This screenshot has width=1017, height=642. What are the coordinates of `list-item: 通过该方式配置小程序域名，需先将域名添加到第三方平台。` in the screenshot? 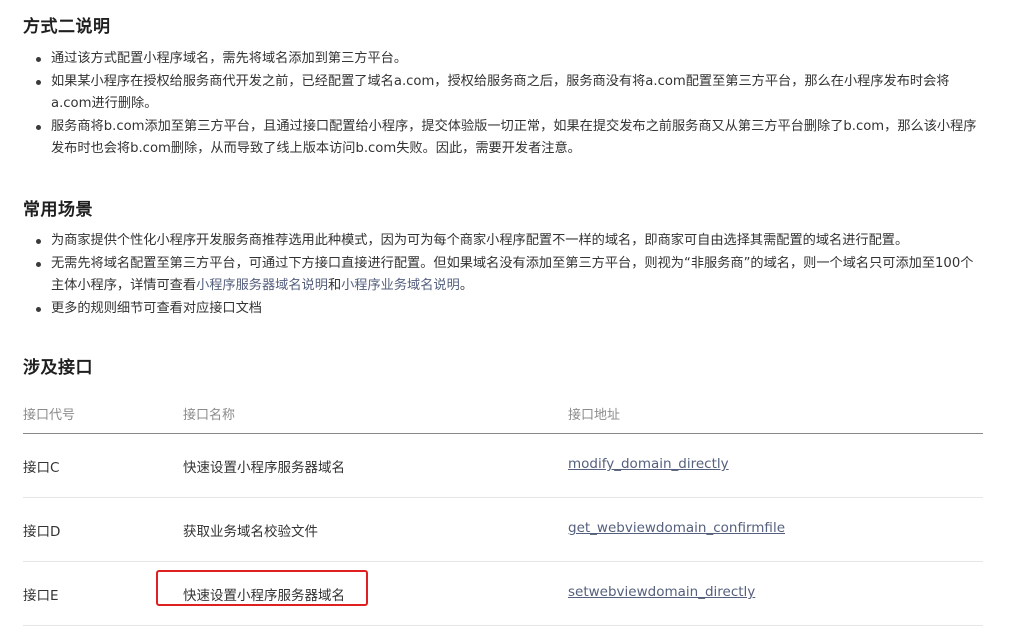 It's located at (509, 59).